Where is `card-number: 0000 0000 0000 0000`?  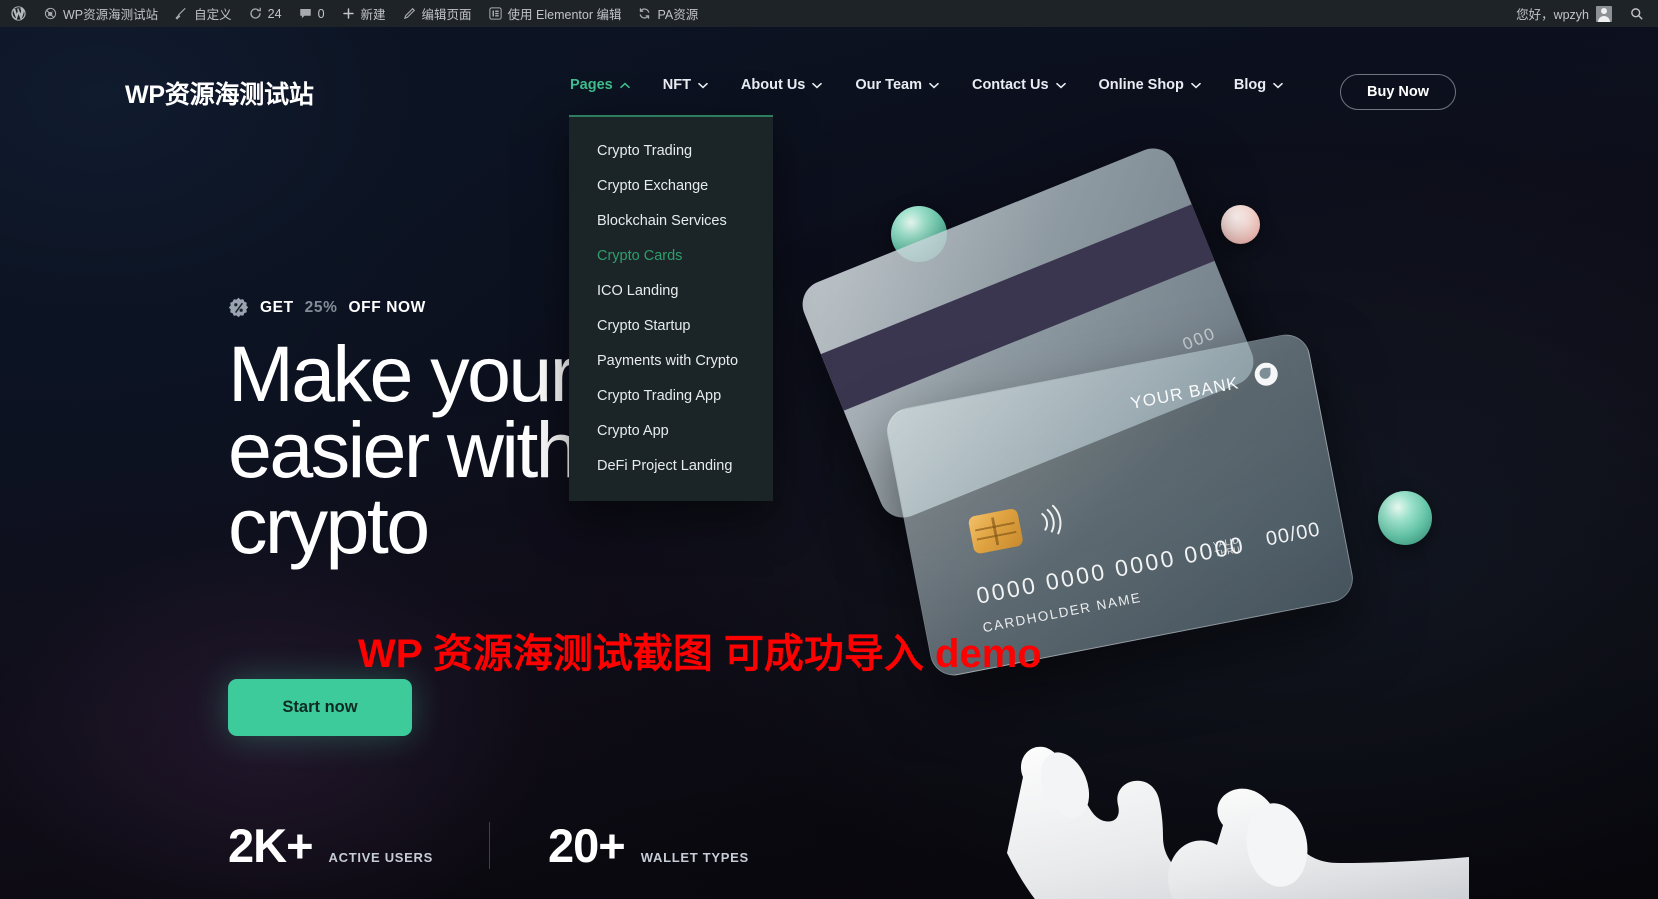
card-number: 0000 0000 0000 0000 is located at coordinates (1111, 570).